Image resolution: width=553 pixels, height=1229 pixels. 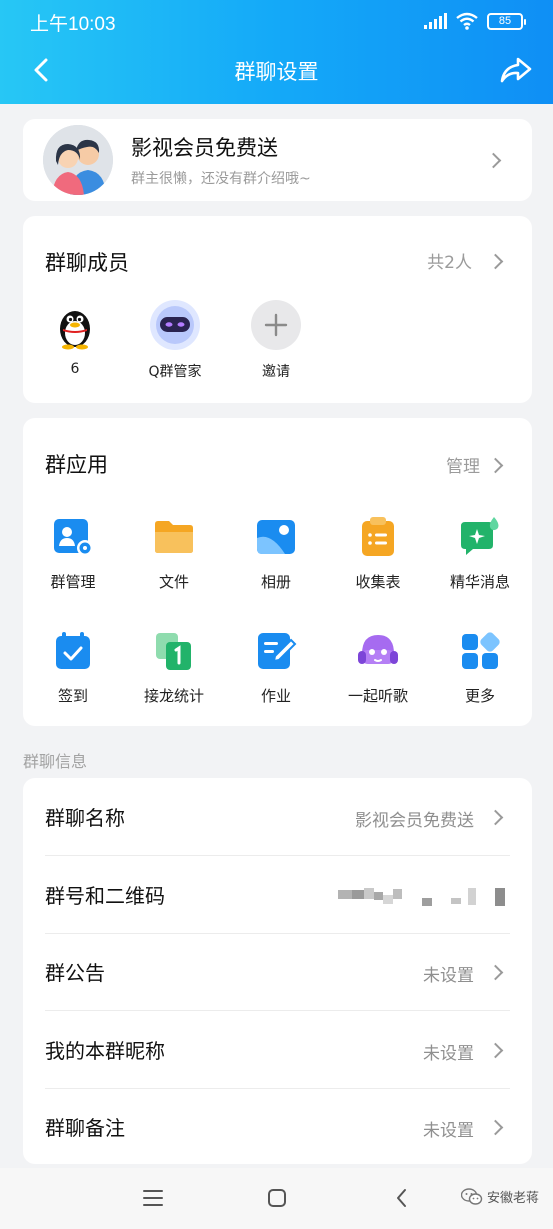 What do you see at coordinates (276, 651) in the screenshot?
I see `homework-icon` at bounding box center [276, 651].